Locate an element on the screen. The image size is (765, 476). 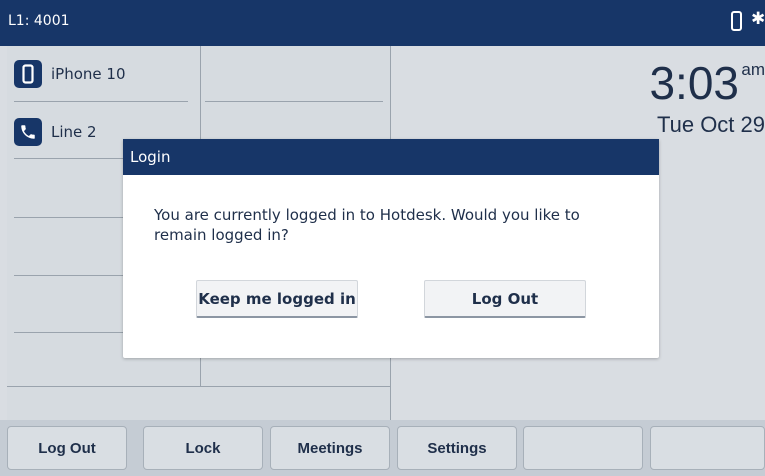
line-key-line-2: Line 2 is located at coordinates (55, 132).